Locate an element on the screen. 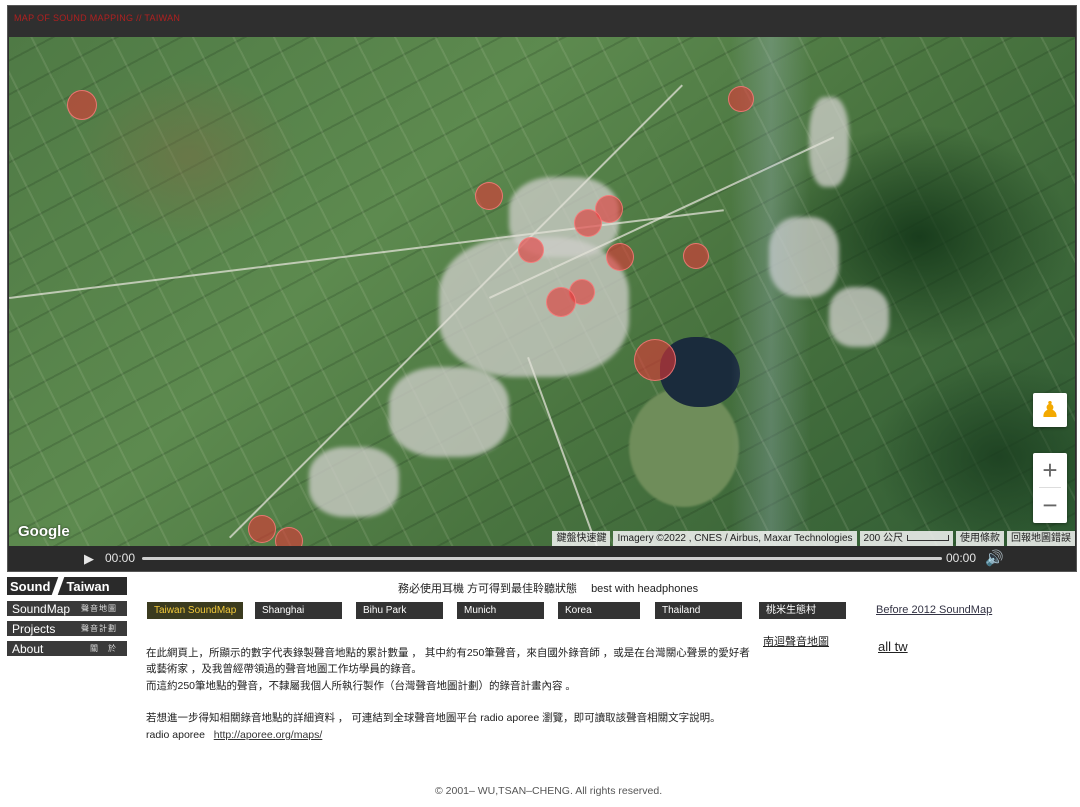  zoom-out-button: − is located at coordinates (1050, 505).